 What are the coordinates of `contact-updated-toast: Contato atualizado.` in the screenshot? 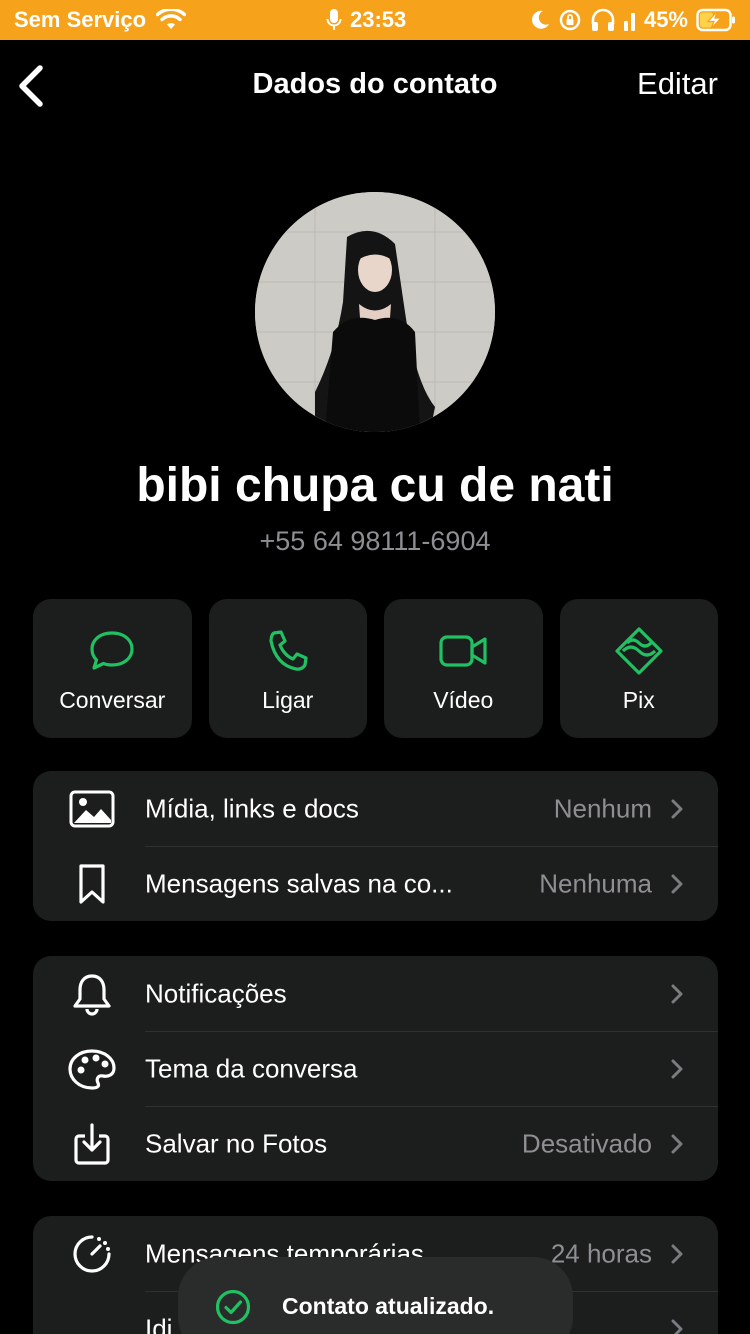 It's located at (375, 1295).